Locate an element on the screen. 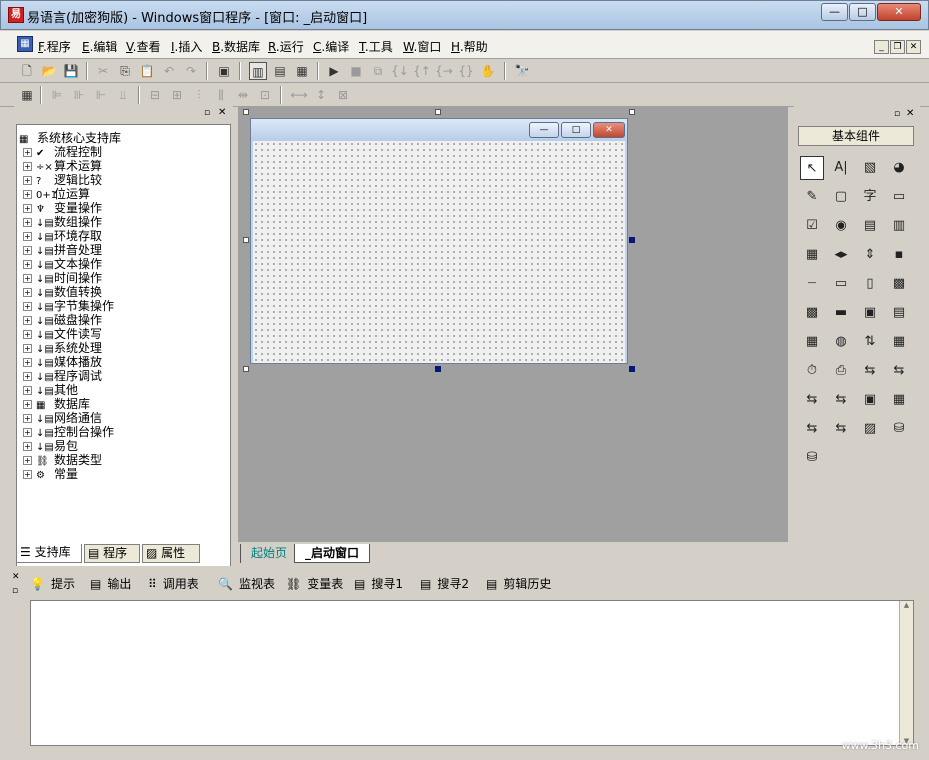  paste-icon: 📋 is located at coordinates (147, 71).